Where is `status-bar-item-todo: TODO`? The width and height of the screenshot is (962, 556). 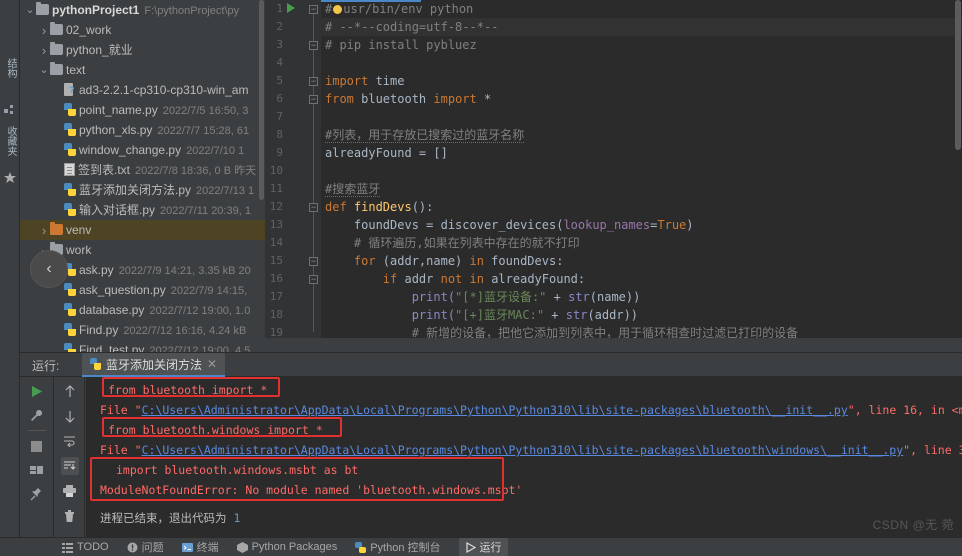 status-bar-item-todo: TODO is located at coordinates (85, 547).